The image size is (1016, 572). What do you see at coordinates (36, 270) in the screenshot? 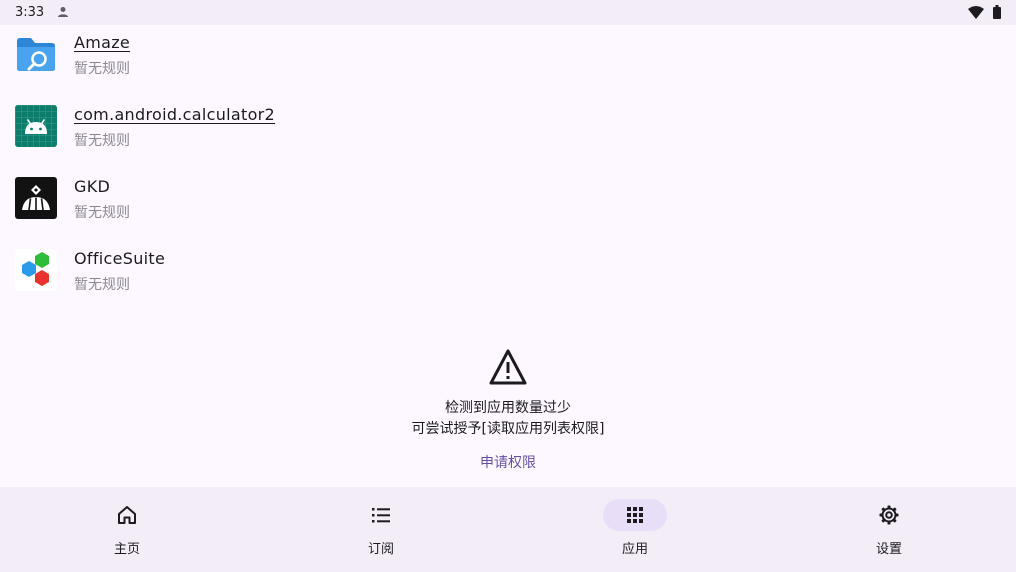
I see `officesuite-hexagon-icon` at bounding box center [36, 270].